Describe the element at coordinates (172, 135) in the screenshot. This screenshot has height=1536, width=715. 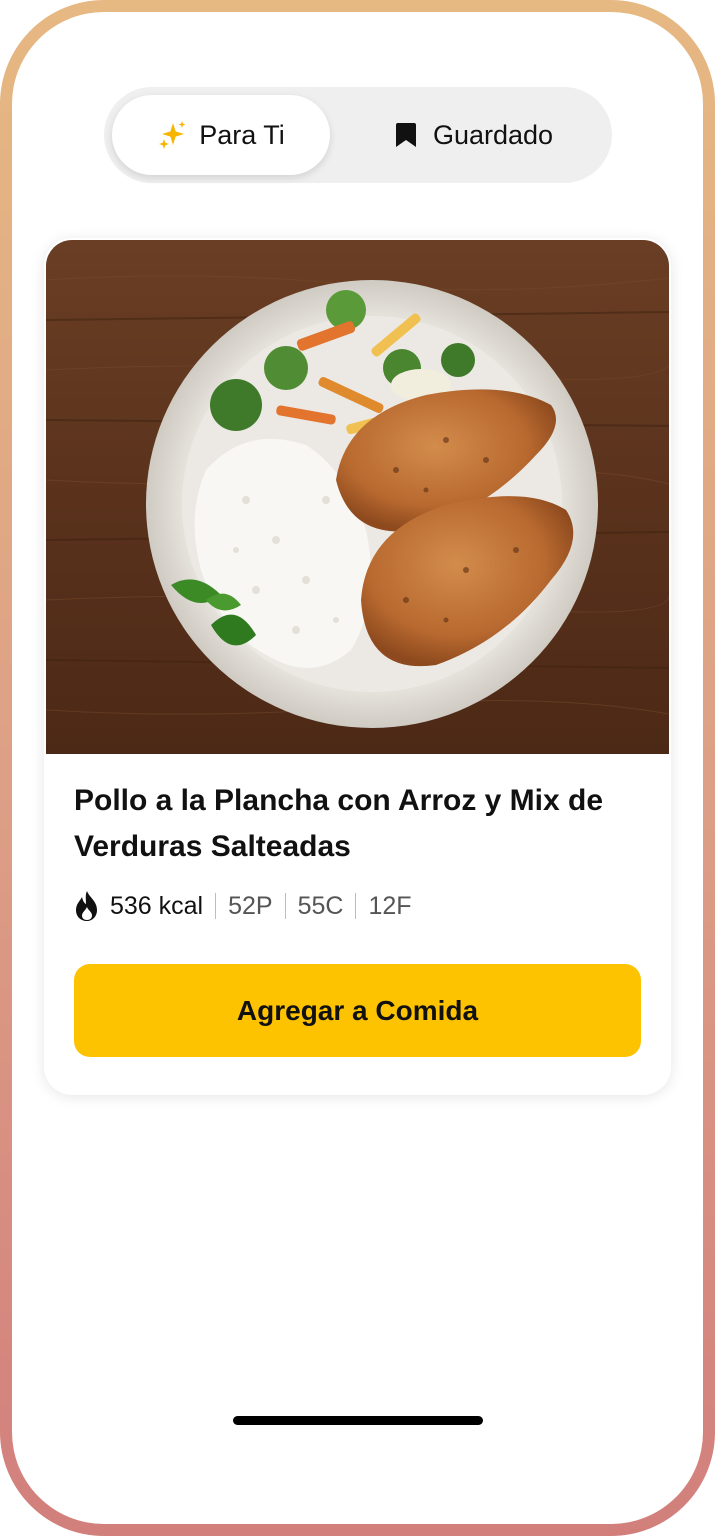
I see `sparkles-icon` at that location.